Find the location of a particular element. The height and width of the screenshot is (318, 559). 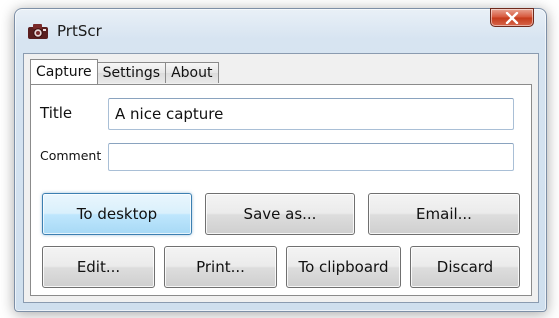

close-icon is located at coordinates (512, 17).